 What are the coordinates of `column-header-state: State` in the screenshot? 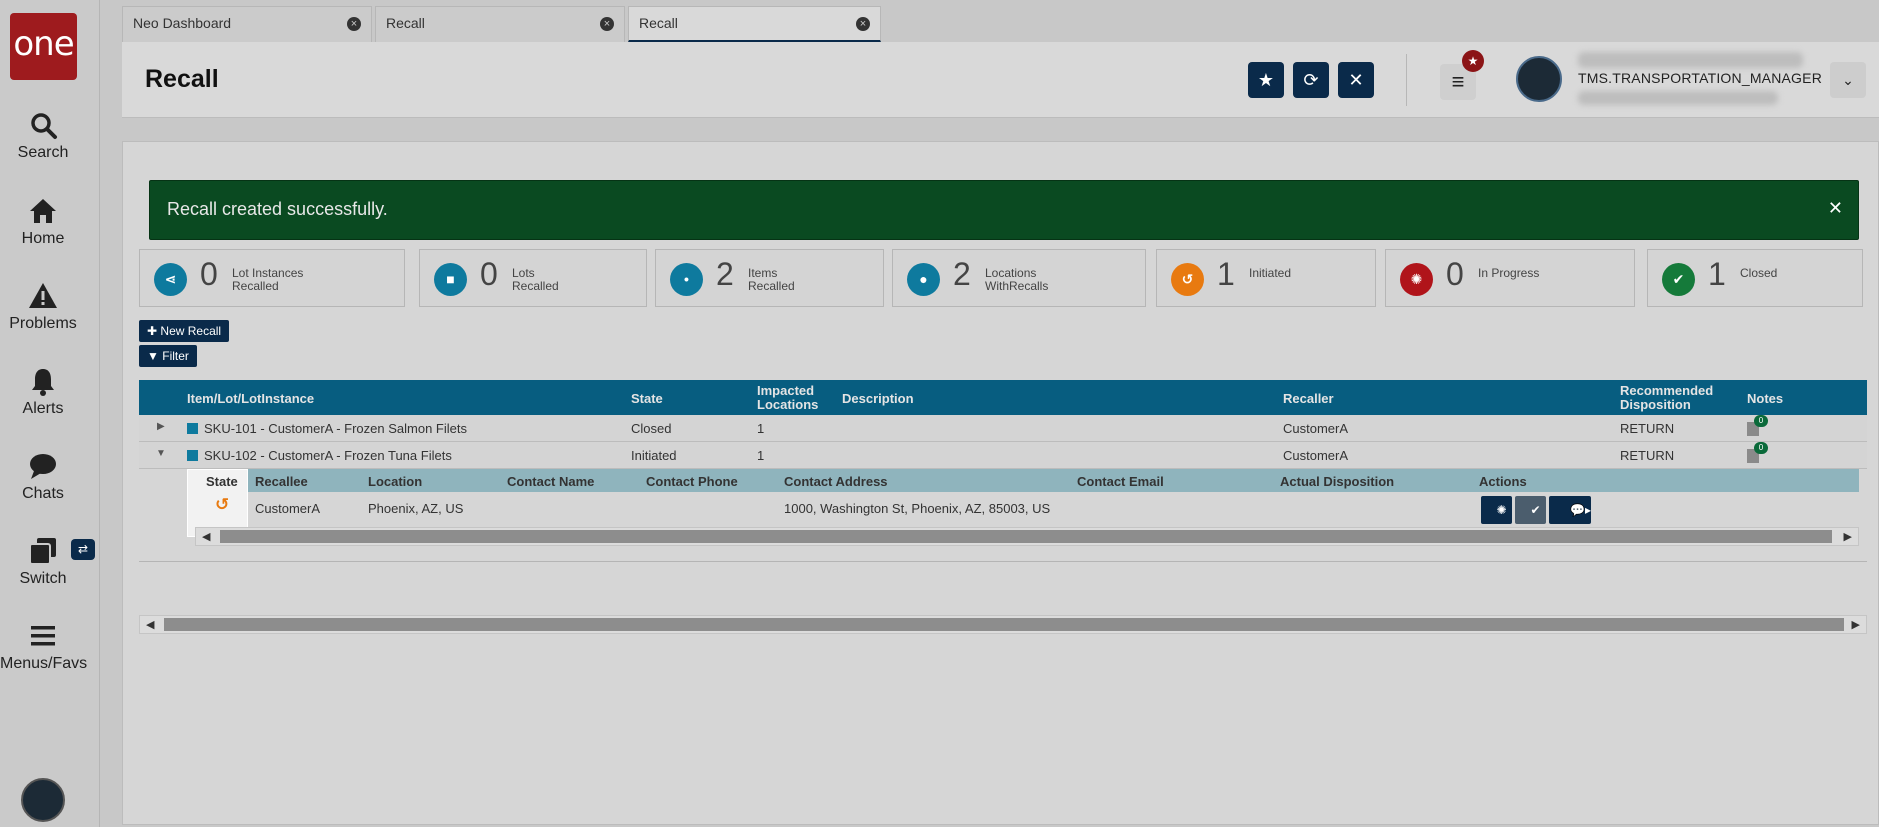 It's located at (647, 398).